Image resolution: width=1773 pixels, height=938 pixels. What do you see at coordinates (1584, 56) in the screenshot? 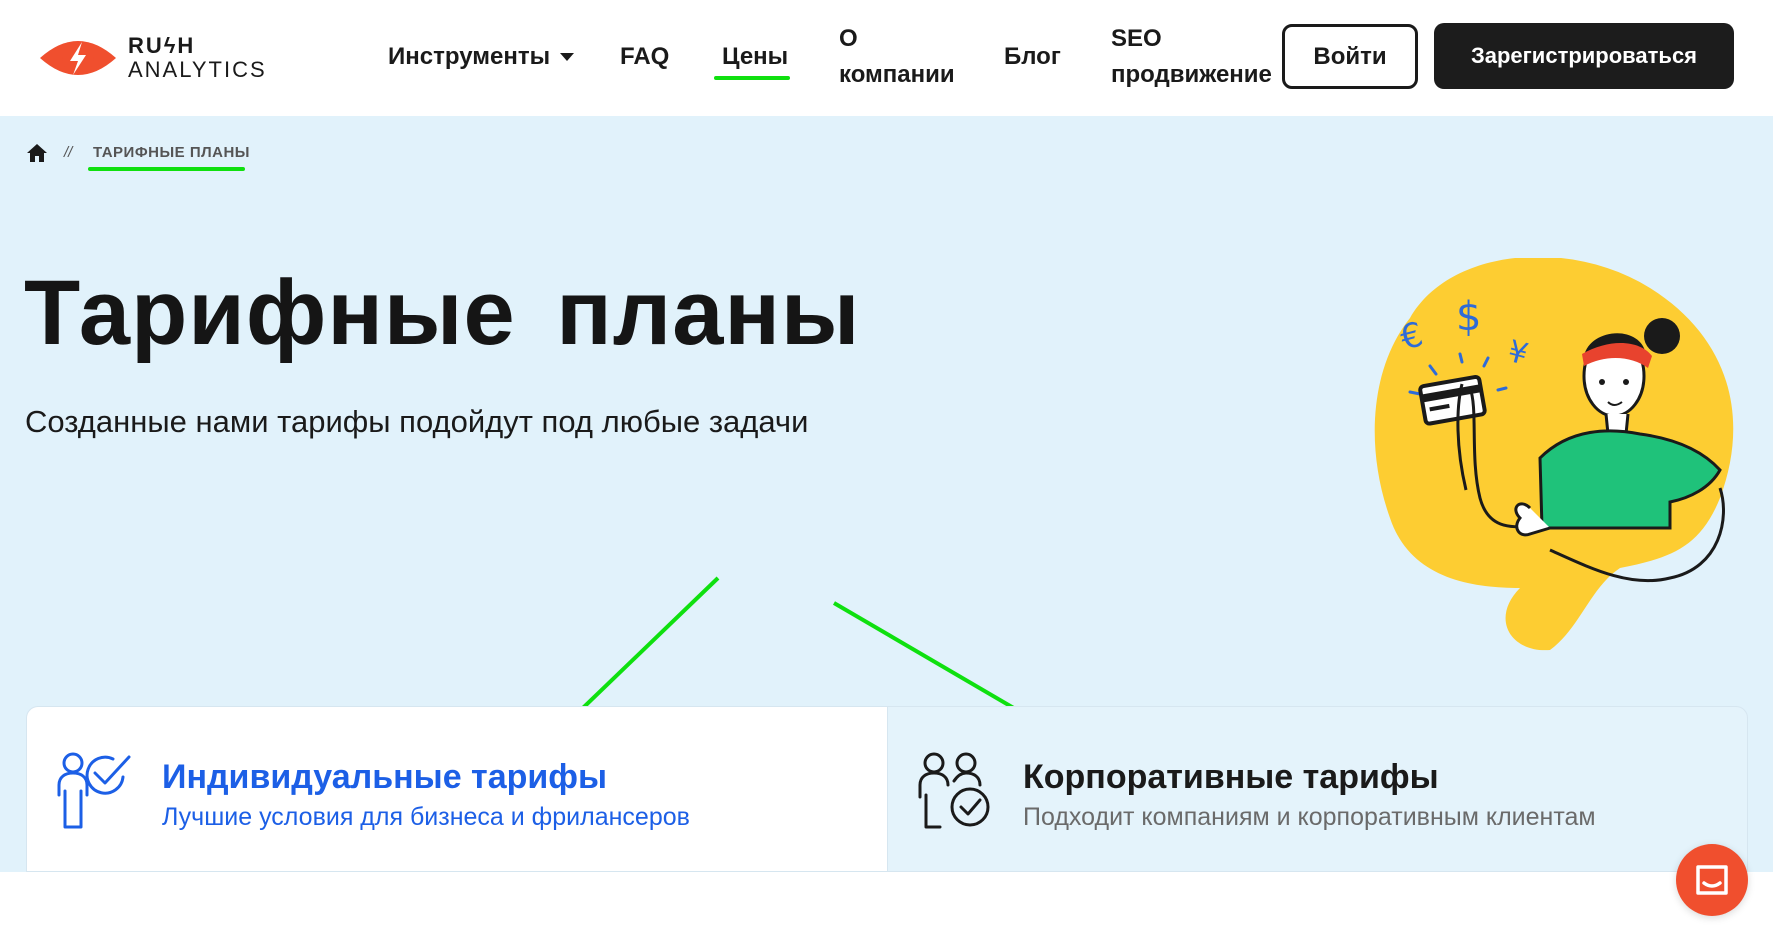
I see `register-button: Зарегистрироваться` at bounding box center [1584, 56].